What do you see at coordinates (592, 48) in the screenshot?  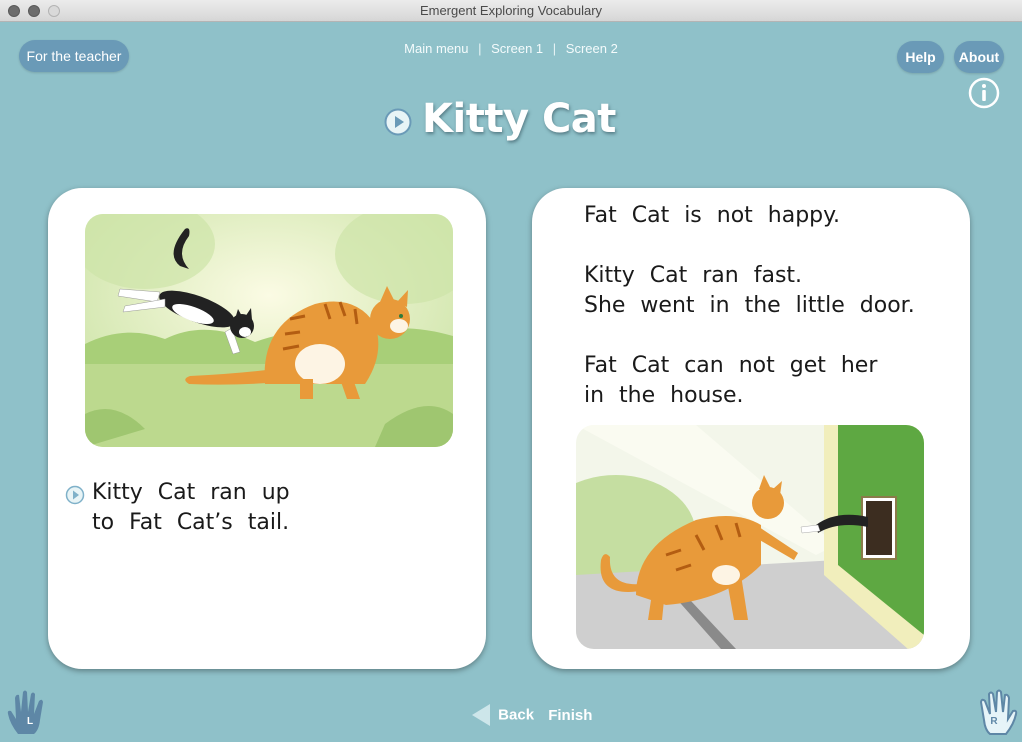 I see `breadcrumb-screen-2: Screen 2` at bounding box center [592, 48].